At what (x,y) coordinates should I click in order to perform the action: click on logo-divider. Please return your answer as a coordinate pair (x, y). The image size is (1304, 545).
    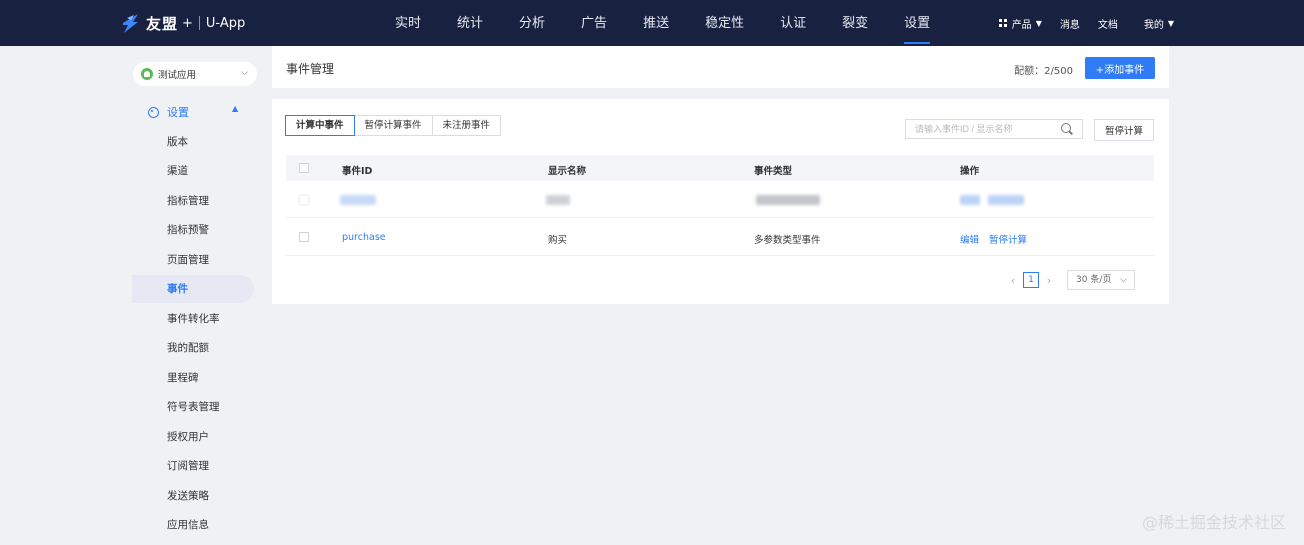
    Looking at the image, I should click on (199, 23).